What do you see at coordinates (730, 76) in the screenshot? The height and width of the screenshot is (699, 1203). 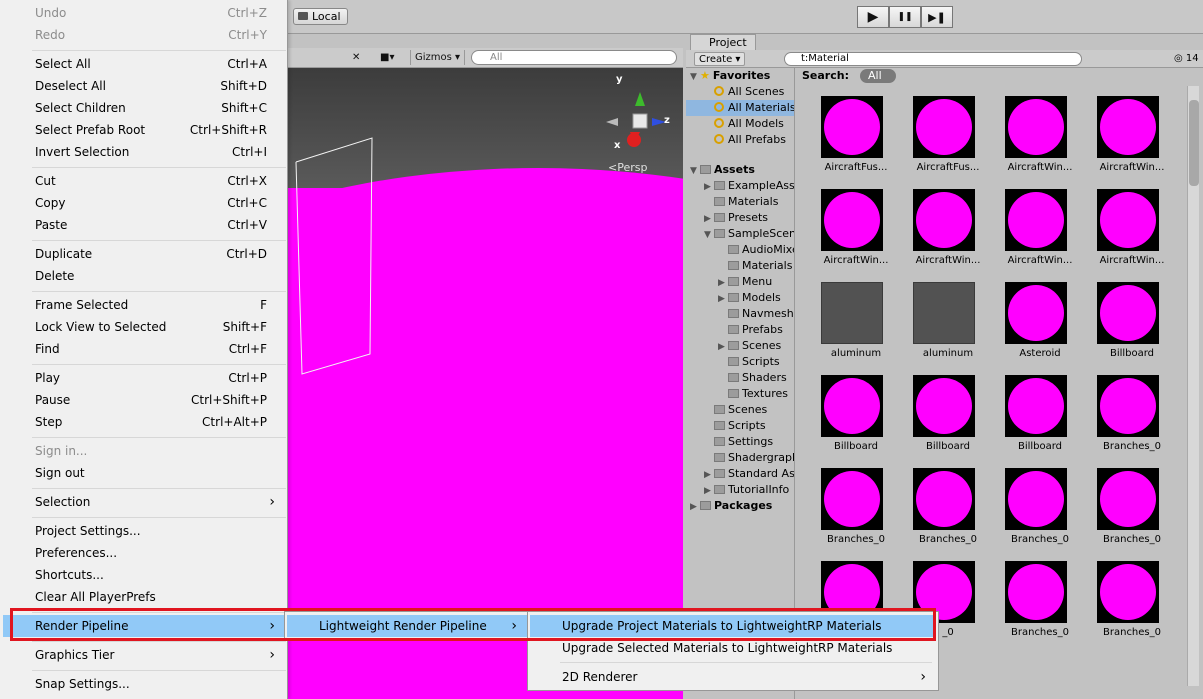 I see `tree-favorites: ▼ ★ Favorites` at bounding box center [730, 76].